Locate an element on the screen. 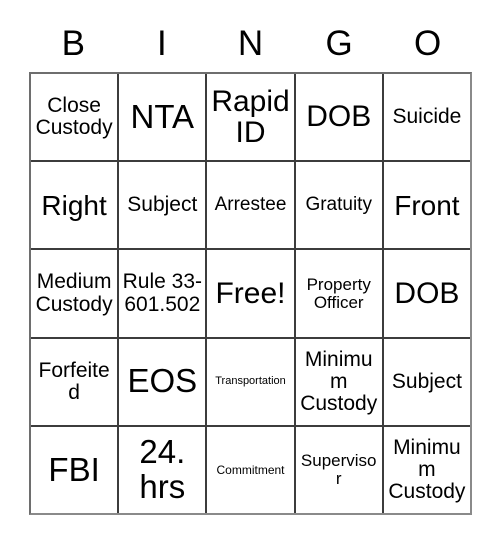 This screenshot has width=500, height=544. bingo-cell-label: Suicide is located at coordinates (427, 117).